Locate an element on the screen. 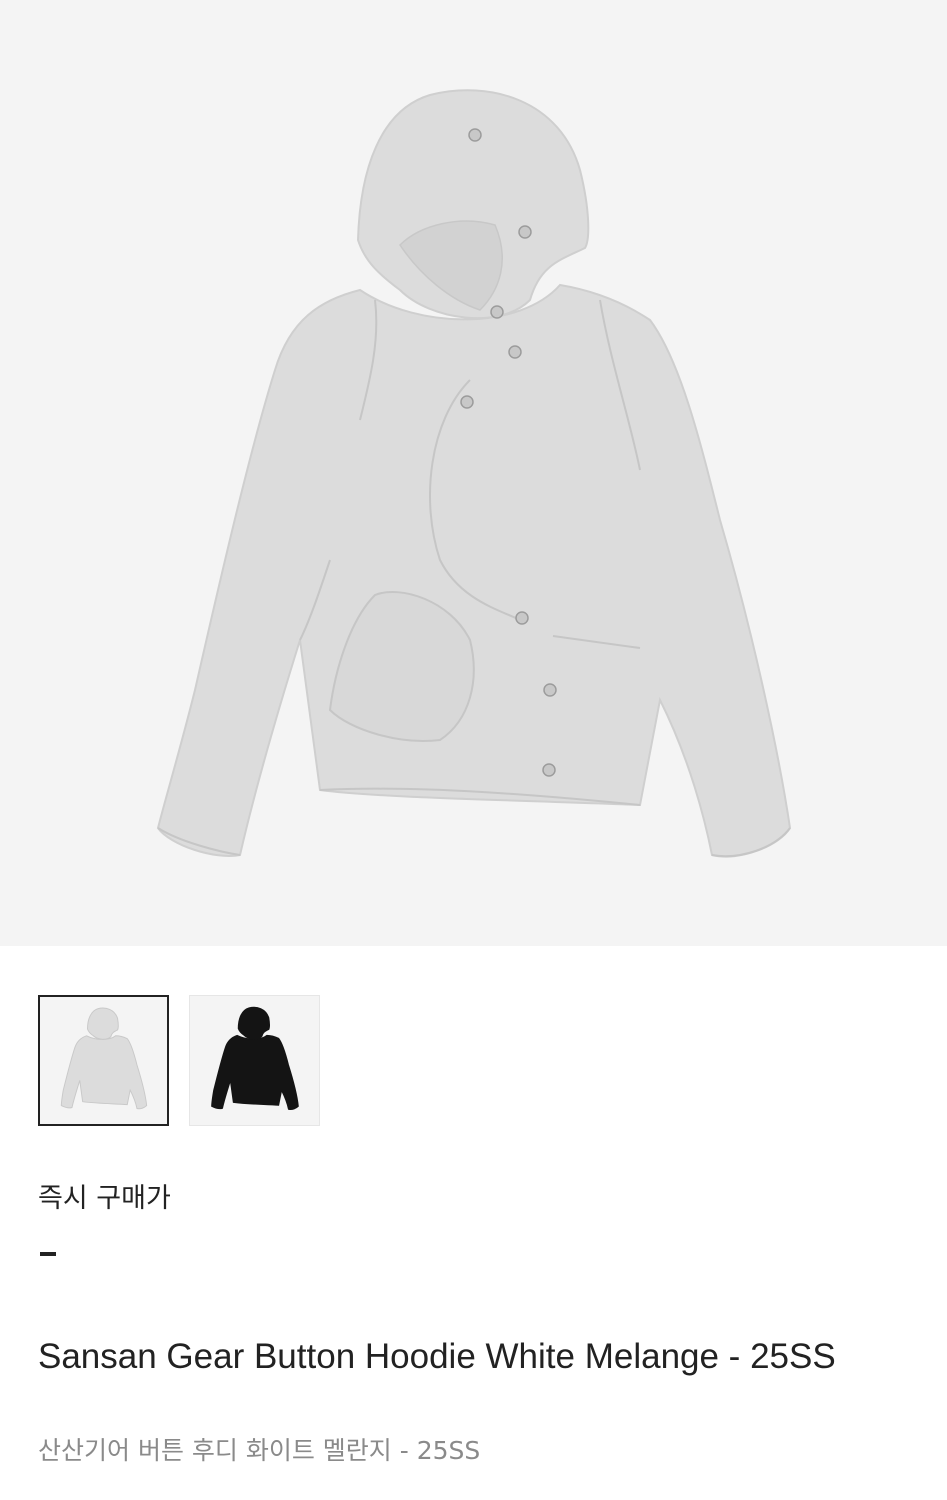 This screenshot has height=1500, width=947. instant-buy-price-value: - is located at coordinates (48, 1254).